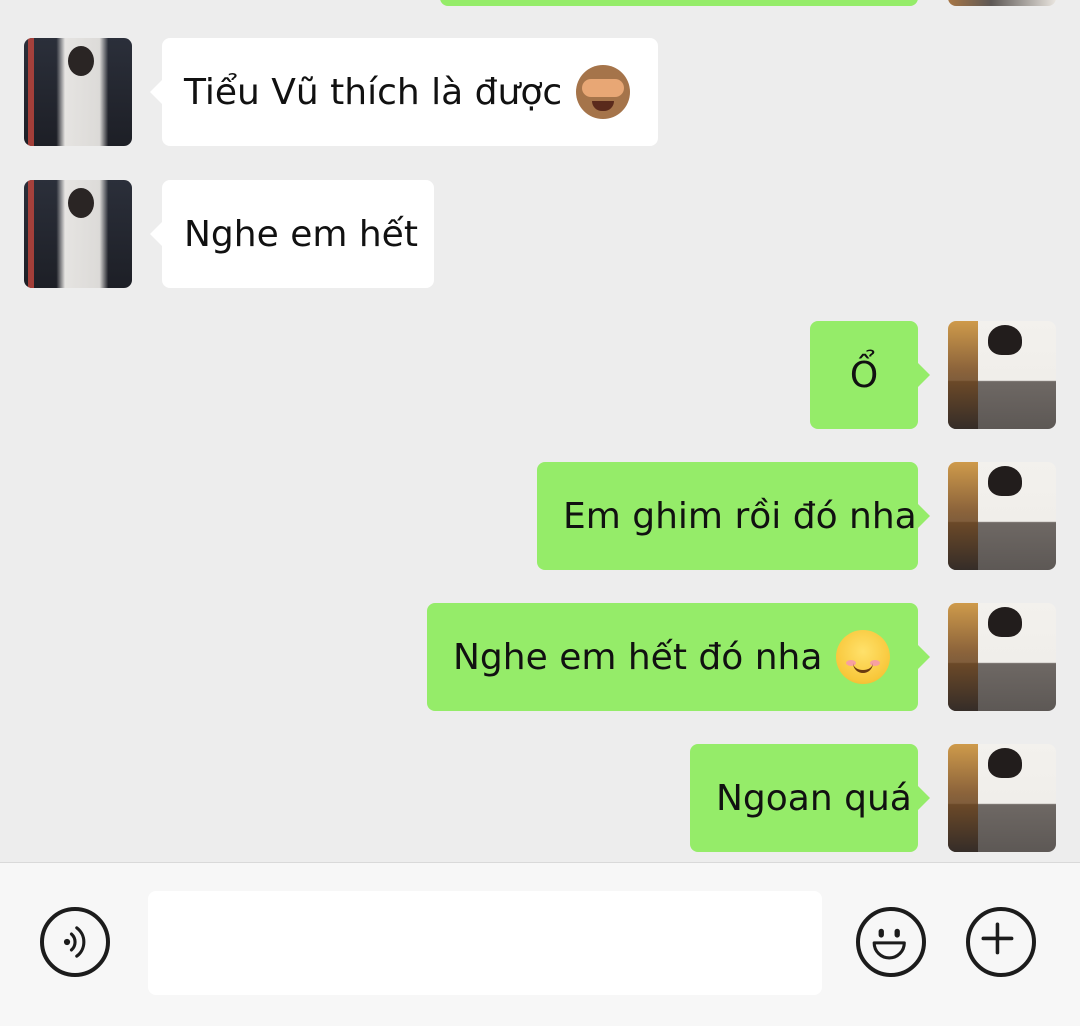  What do you see at coordinates (1002, 3) in the screenshot?
I see `my-avatar-partial` at bounding box center [1002, 3].